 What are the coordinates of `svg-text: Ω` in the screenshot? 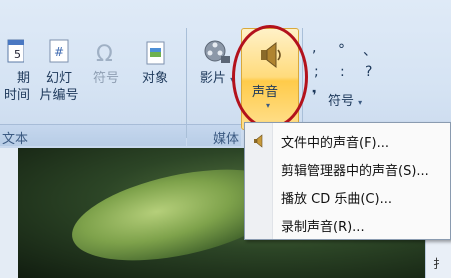 It's located at (104, 54).